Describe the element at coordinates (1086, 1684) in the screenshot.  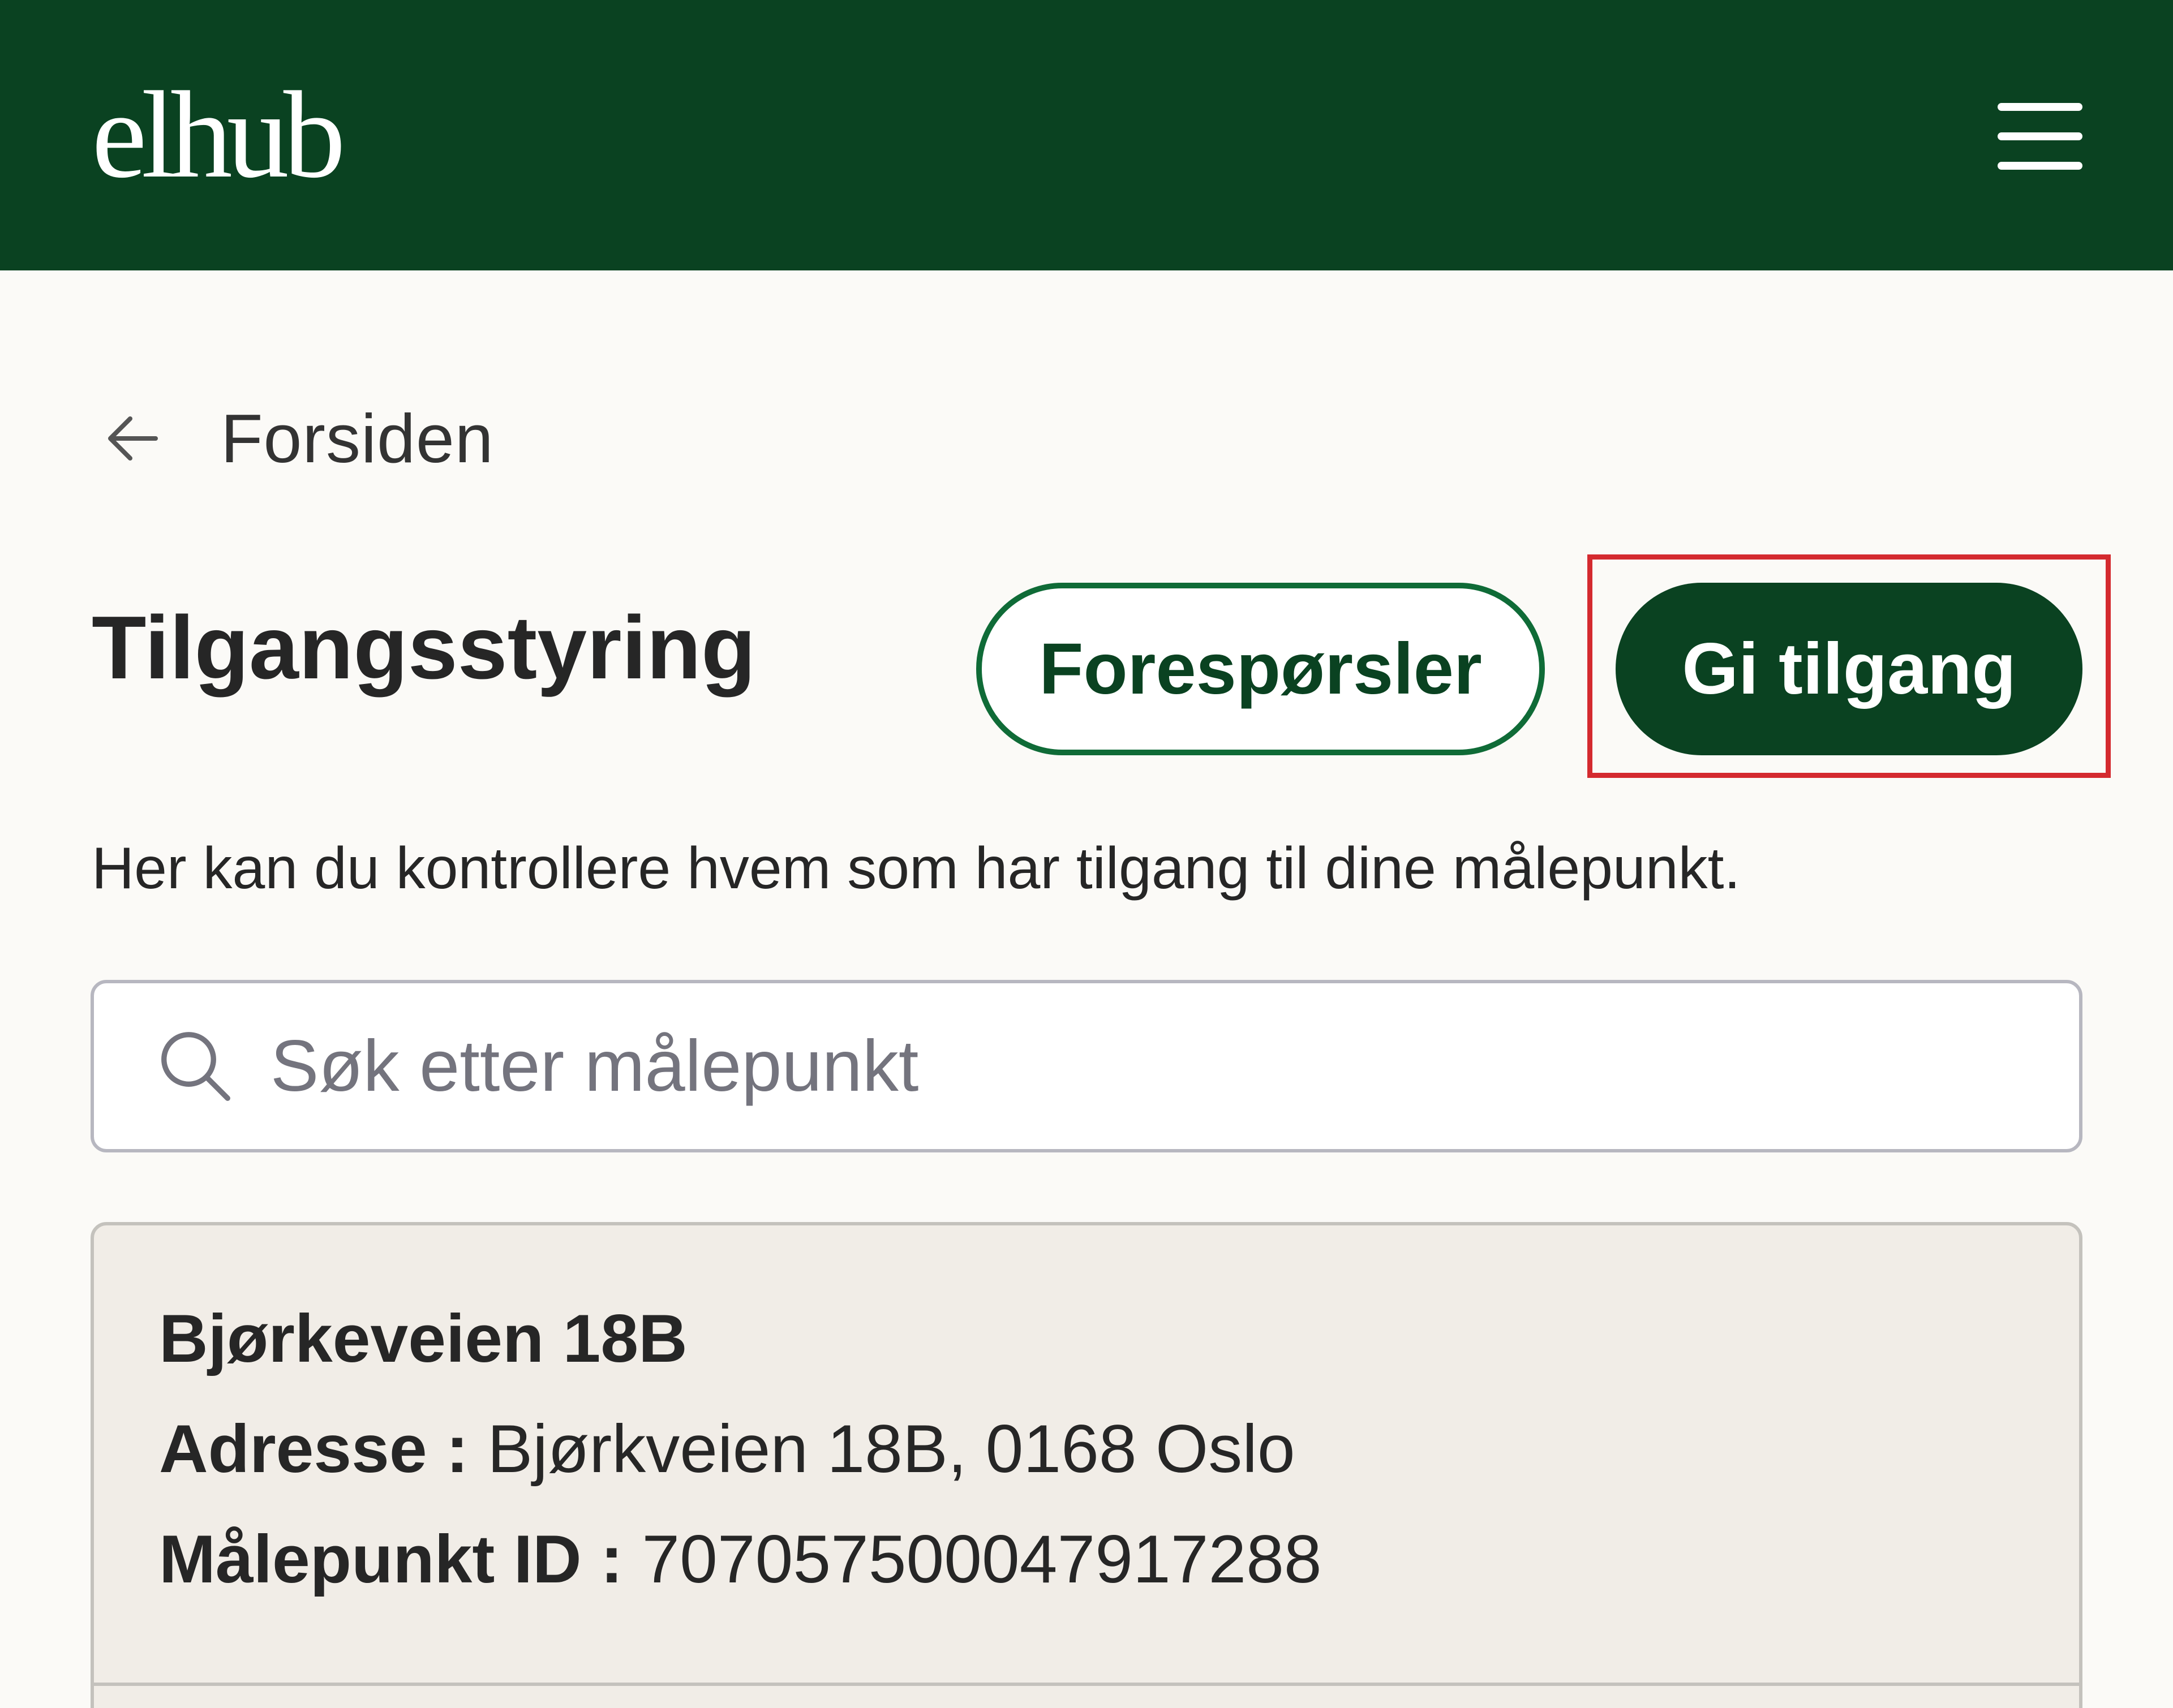
I see `card-divider` at that location.